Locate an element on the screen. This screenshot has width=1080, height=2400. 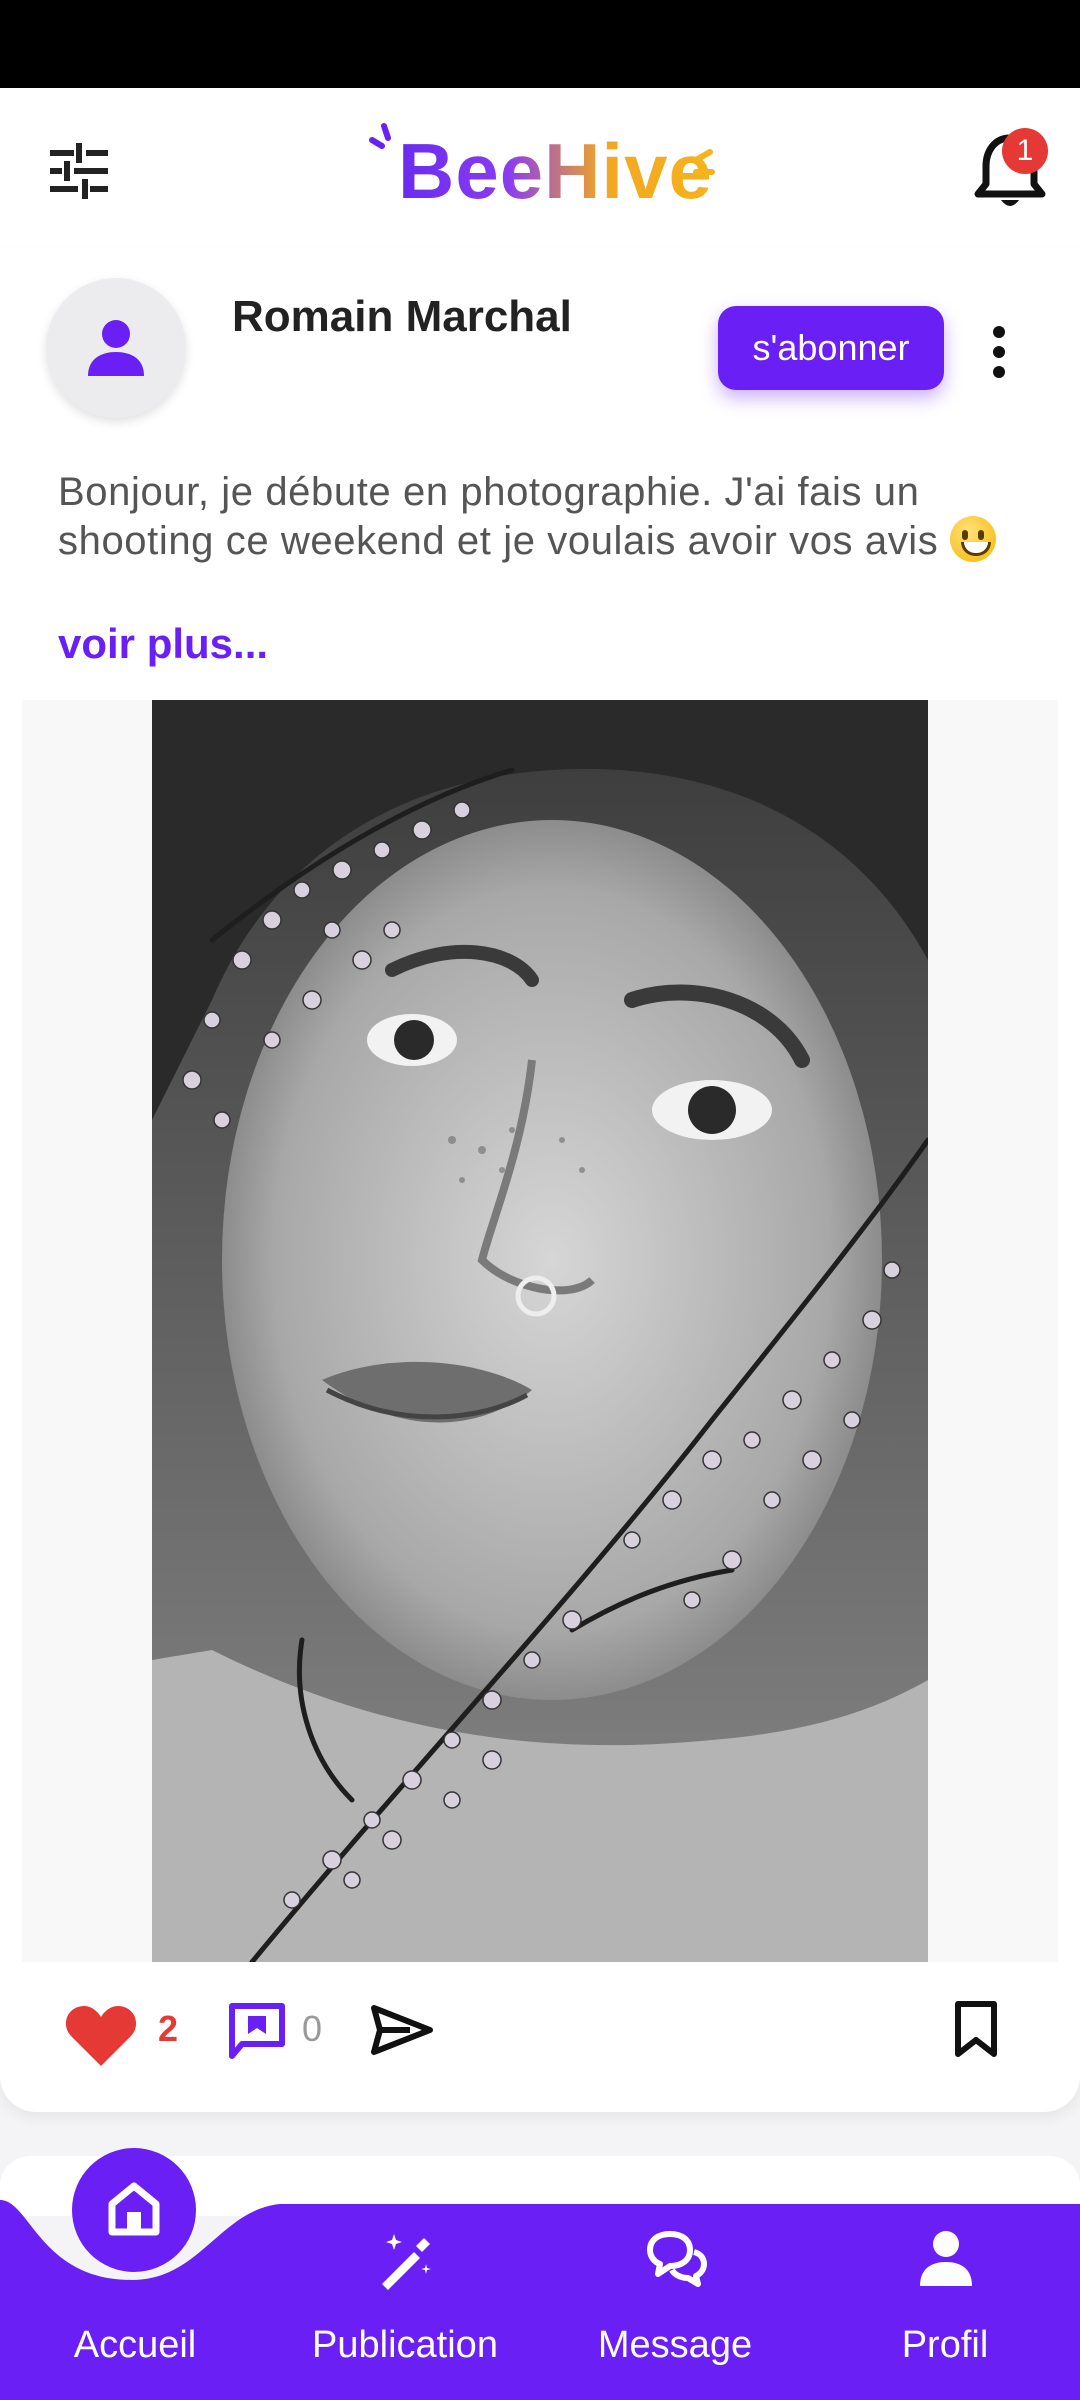
avatar is located at coordinates (116, 348).